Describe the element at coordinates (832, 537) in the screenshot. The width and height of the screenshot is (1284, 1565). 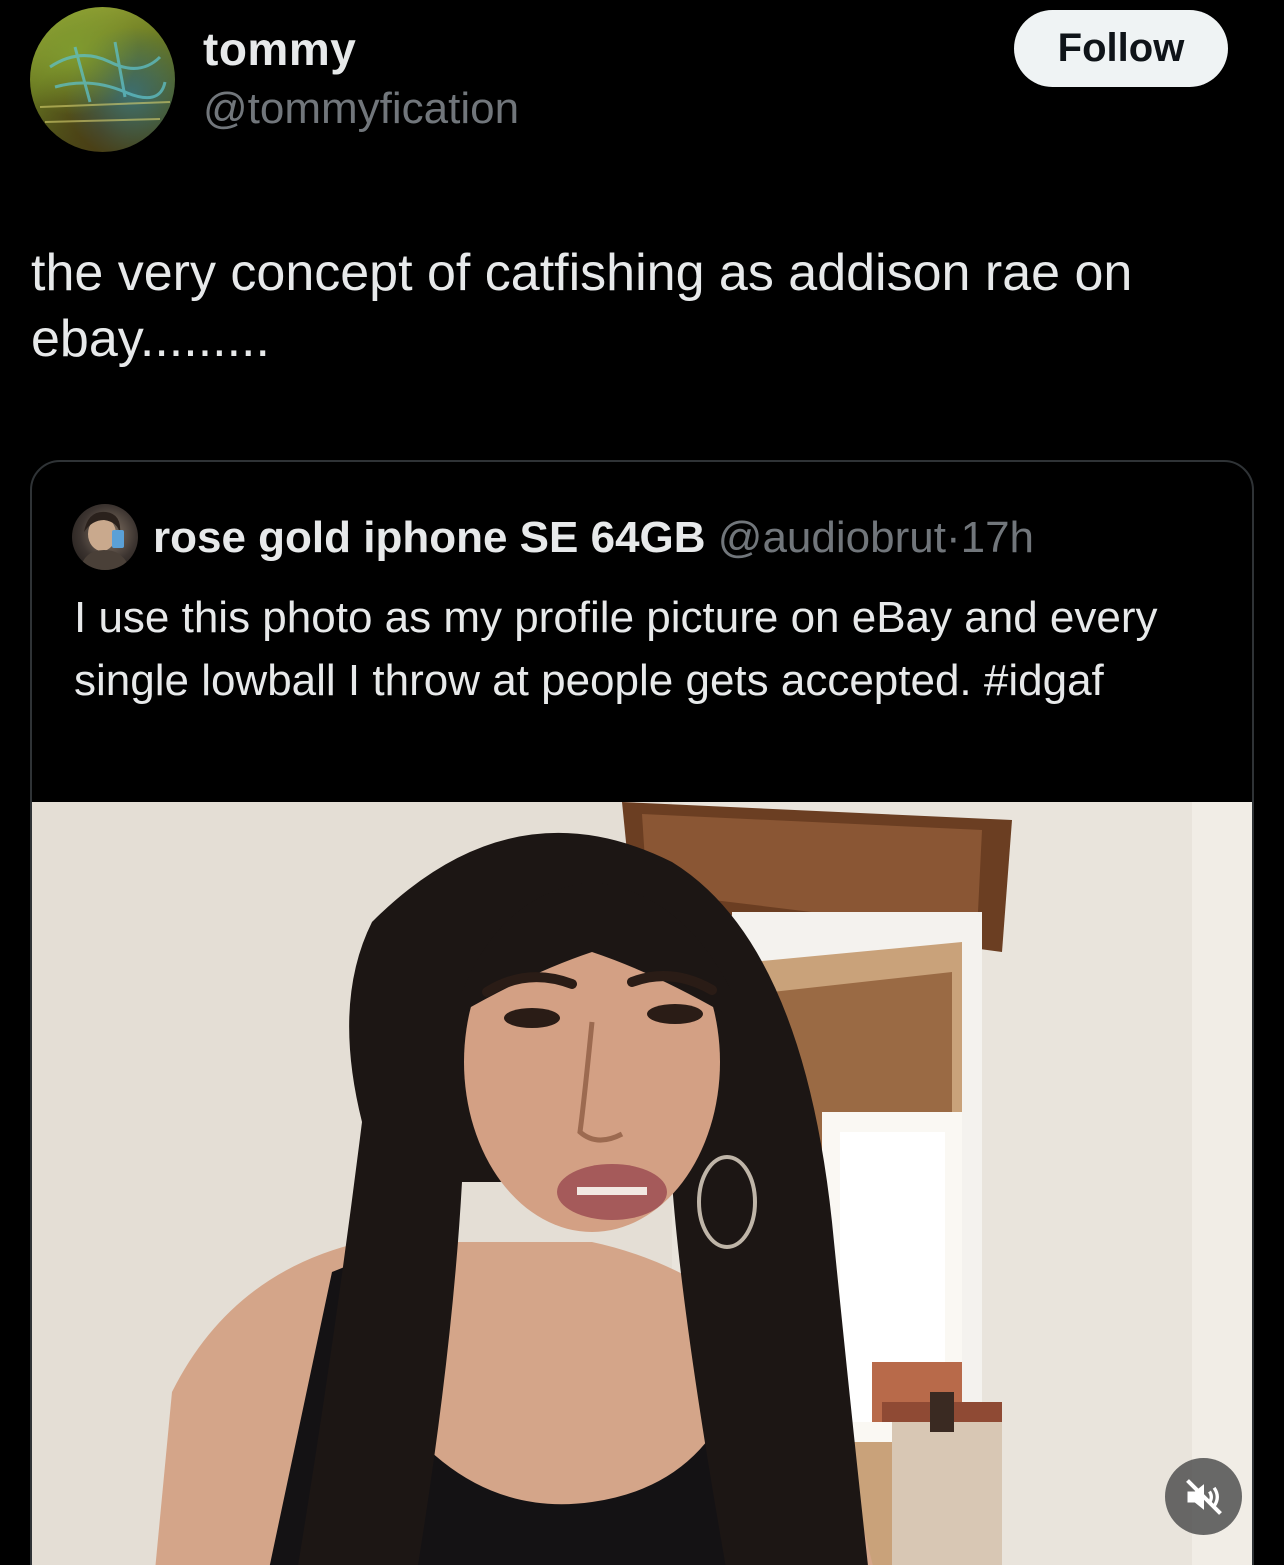
I see `quoted-author-handle: @audiobrut` at that location.